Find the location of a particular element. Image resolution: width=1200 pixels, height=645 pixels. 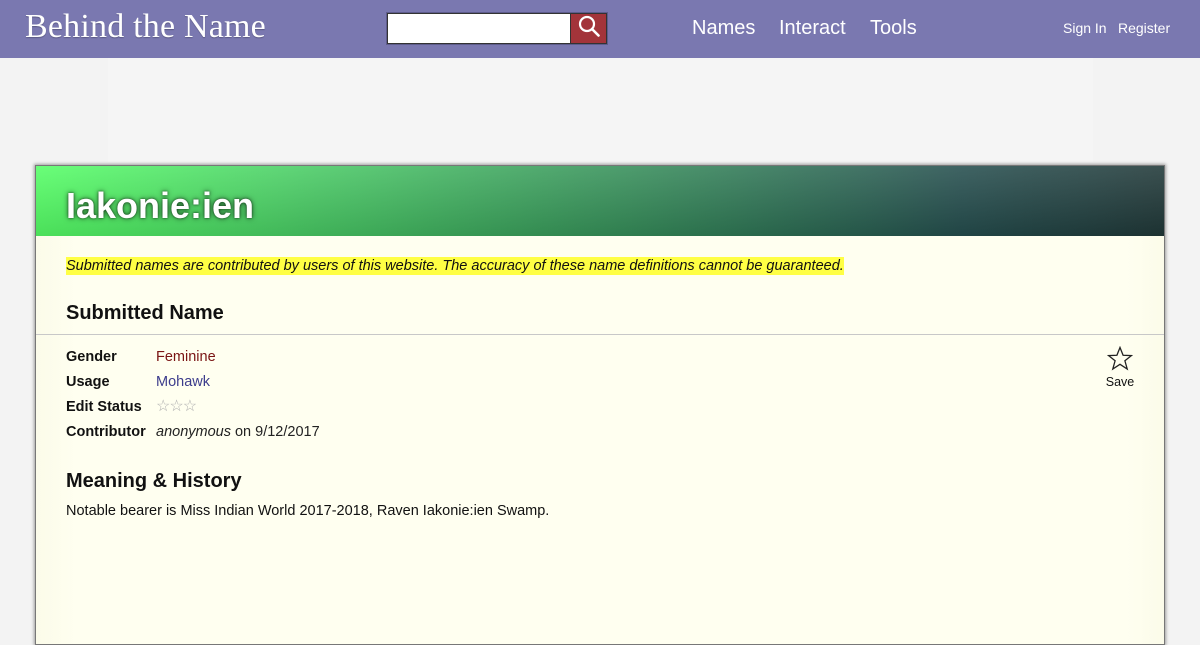

gender-value-link: Feminine is located at coordinates (186, 357).